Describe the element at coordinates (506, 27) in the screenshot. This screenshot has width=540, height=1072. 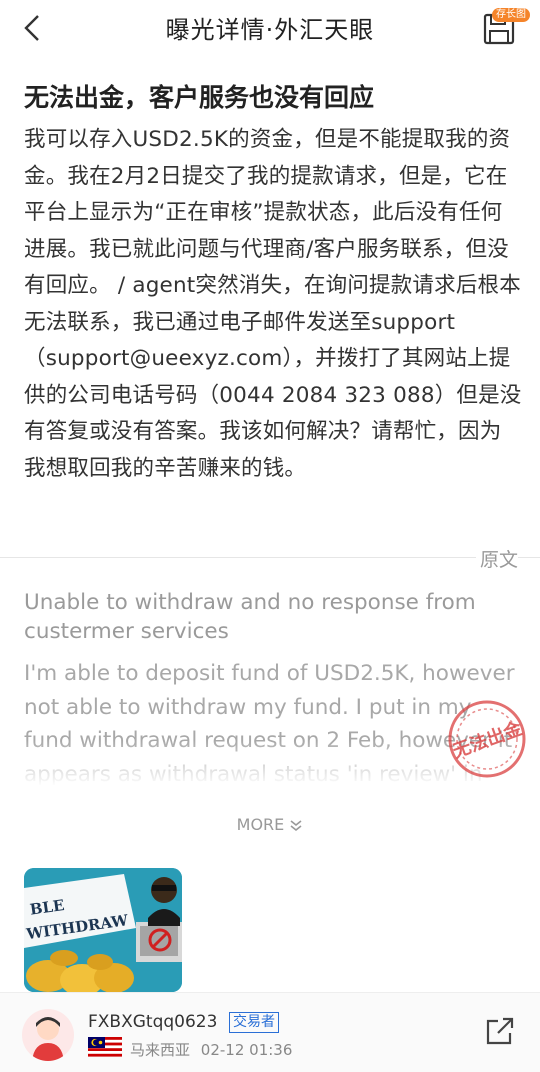
I see `save-long-image-button: 存长图` at that location.